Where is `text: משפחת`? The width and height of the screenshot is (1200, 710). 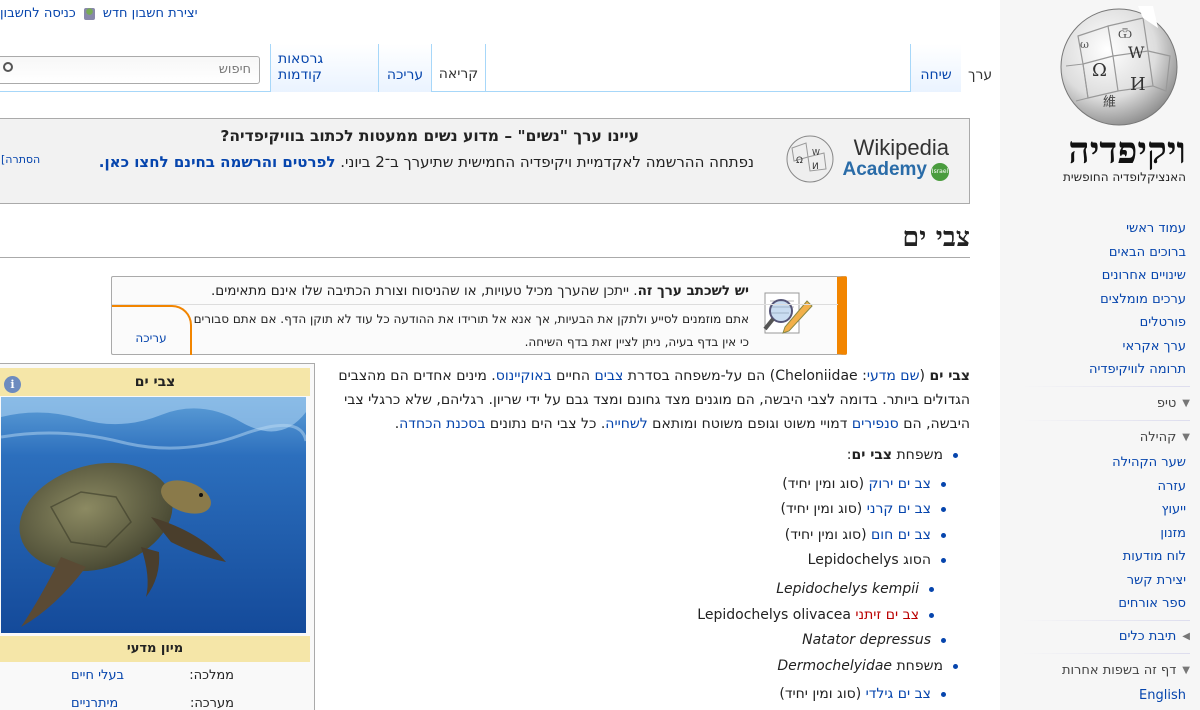 text: משפחת is located at coordinates (917, 666).